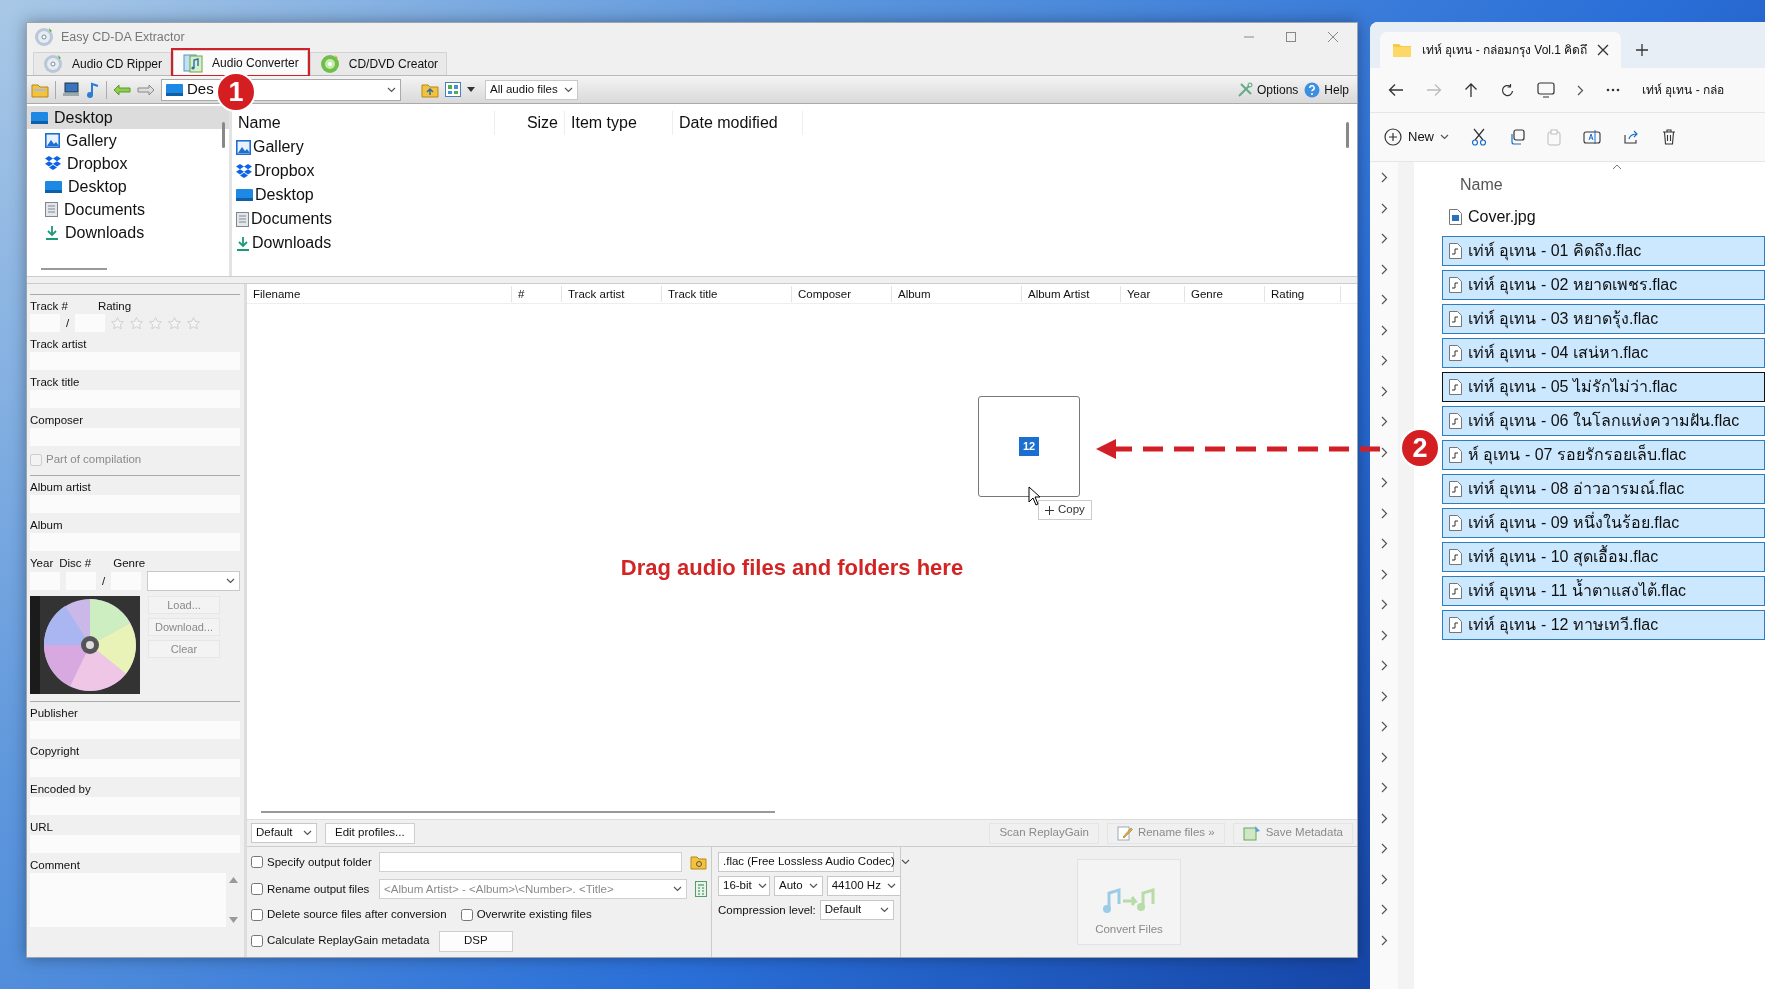 The width and height of the screenshot is (1765, 989). What do you see at coordinates (1603, 217) in the screenshot?
I see `file-row: Cover.jpg` at bounding box center [1603, 217].